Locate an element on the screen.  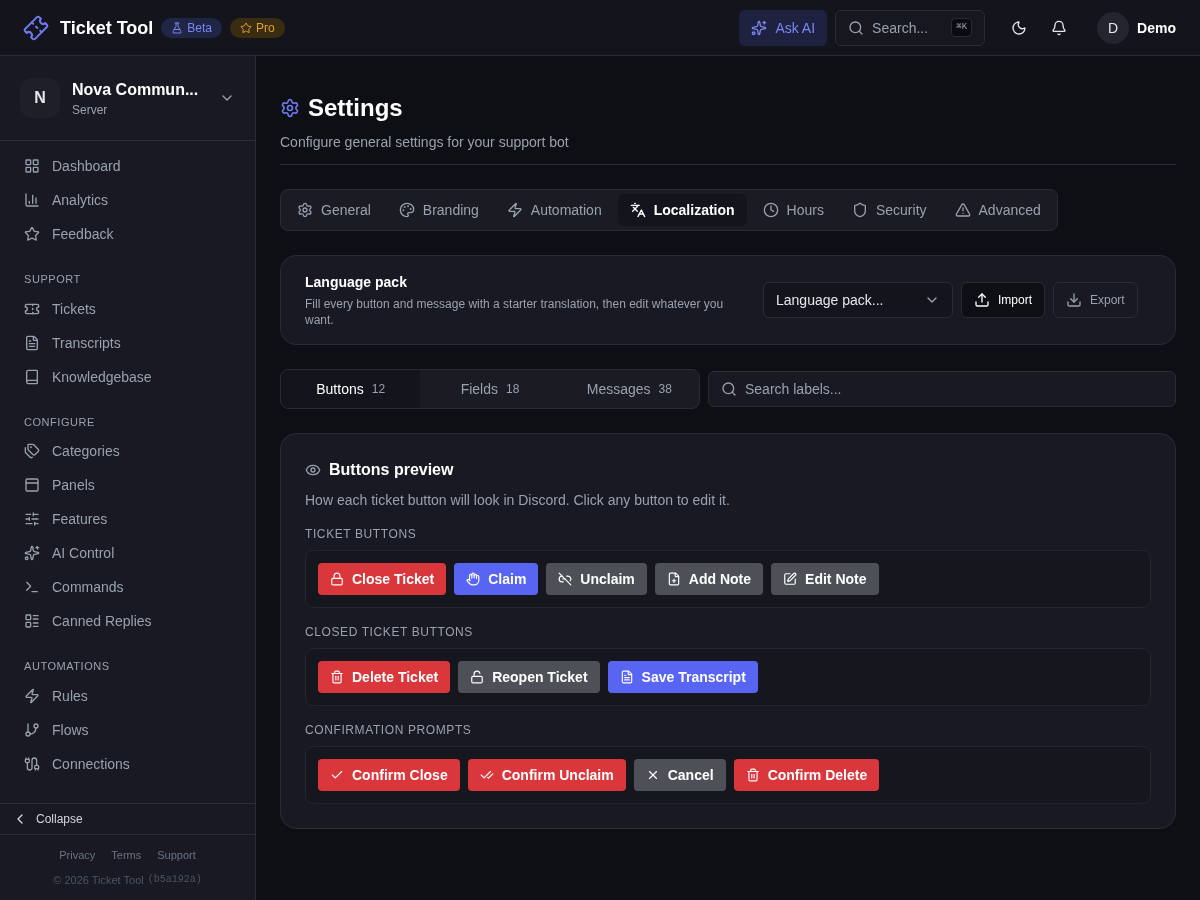
branch-icon is located at coordinates (32, 729).